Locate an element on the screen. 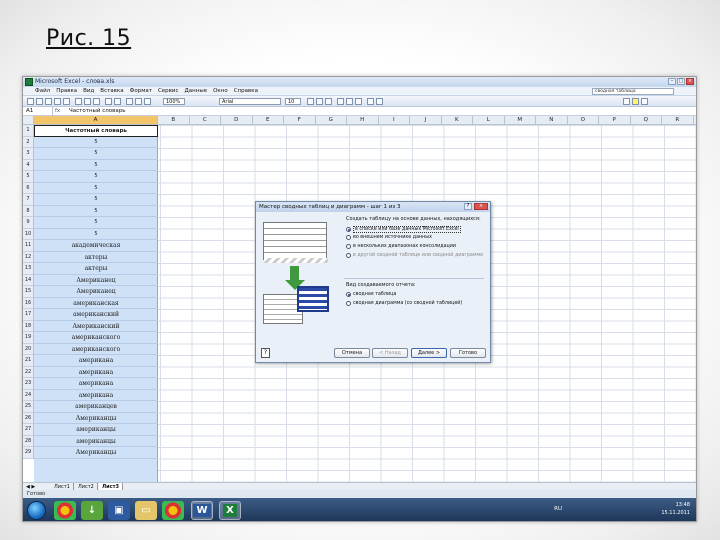  row-header: 3 is located at coordinates (28, 154).